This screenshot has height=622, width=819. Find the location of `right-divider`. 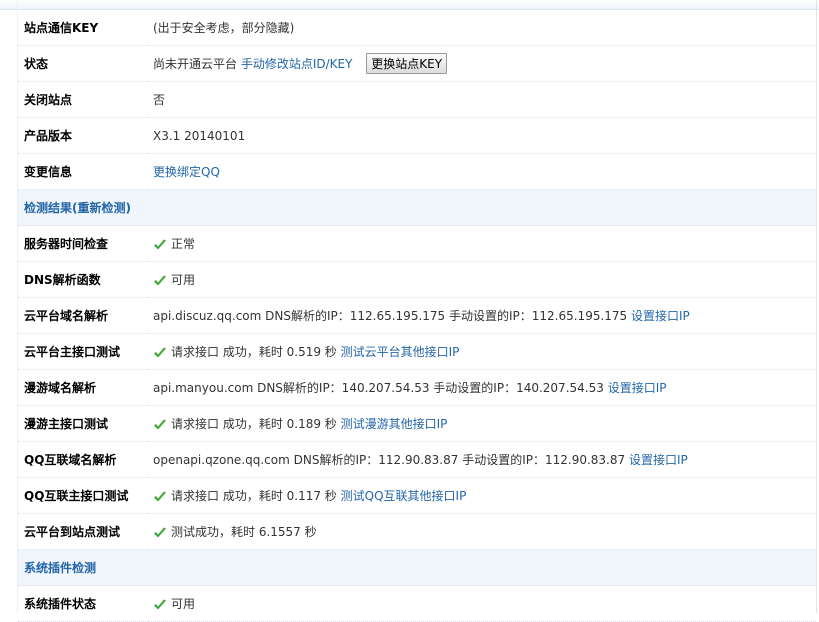

right-divider is located at coordinates (816, 306).